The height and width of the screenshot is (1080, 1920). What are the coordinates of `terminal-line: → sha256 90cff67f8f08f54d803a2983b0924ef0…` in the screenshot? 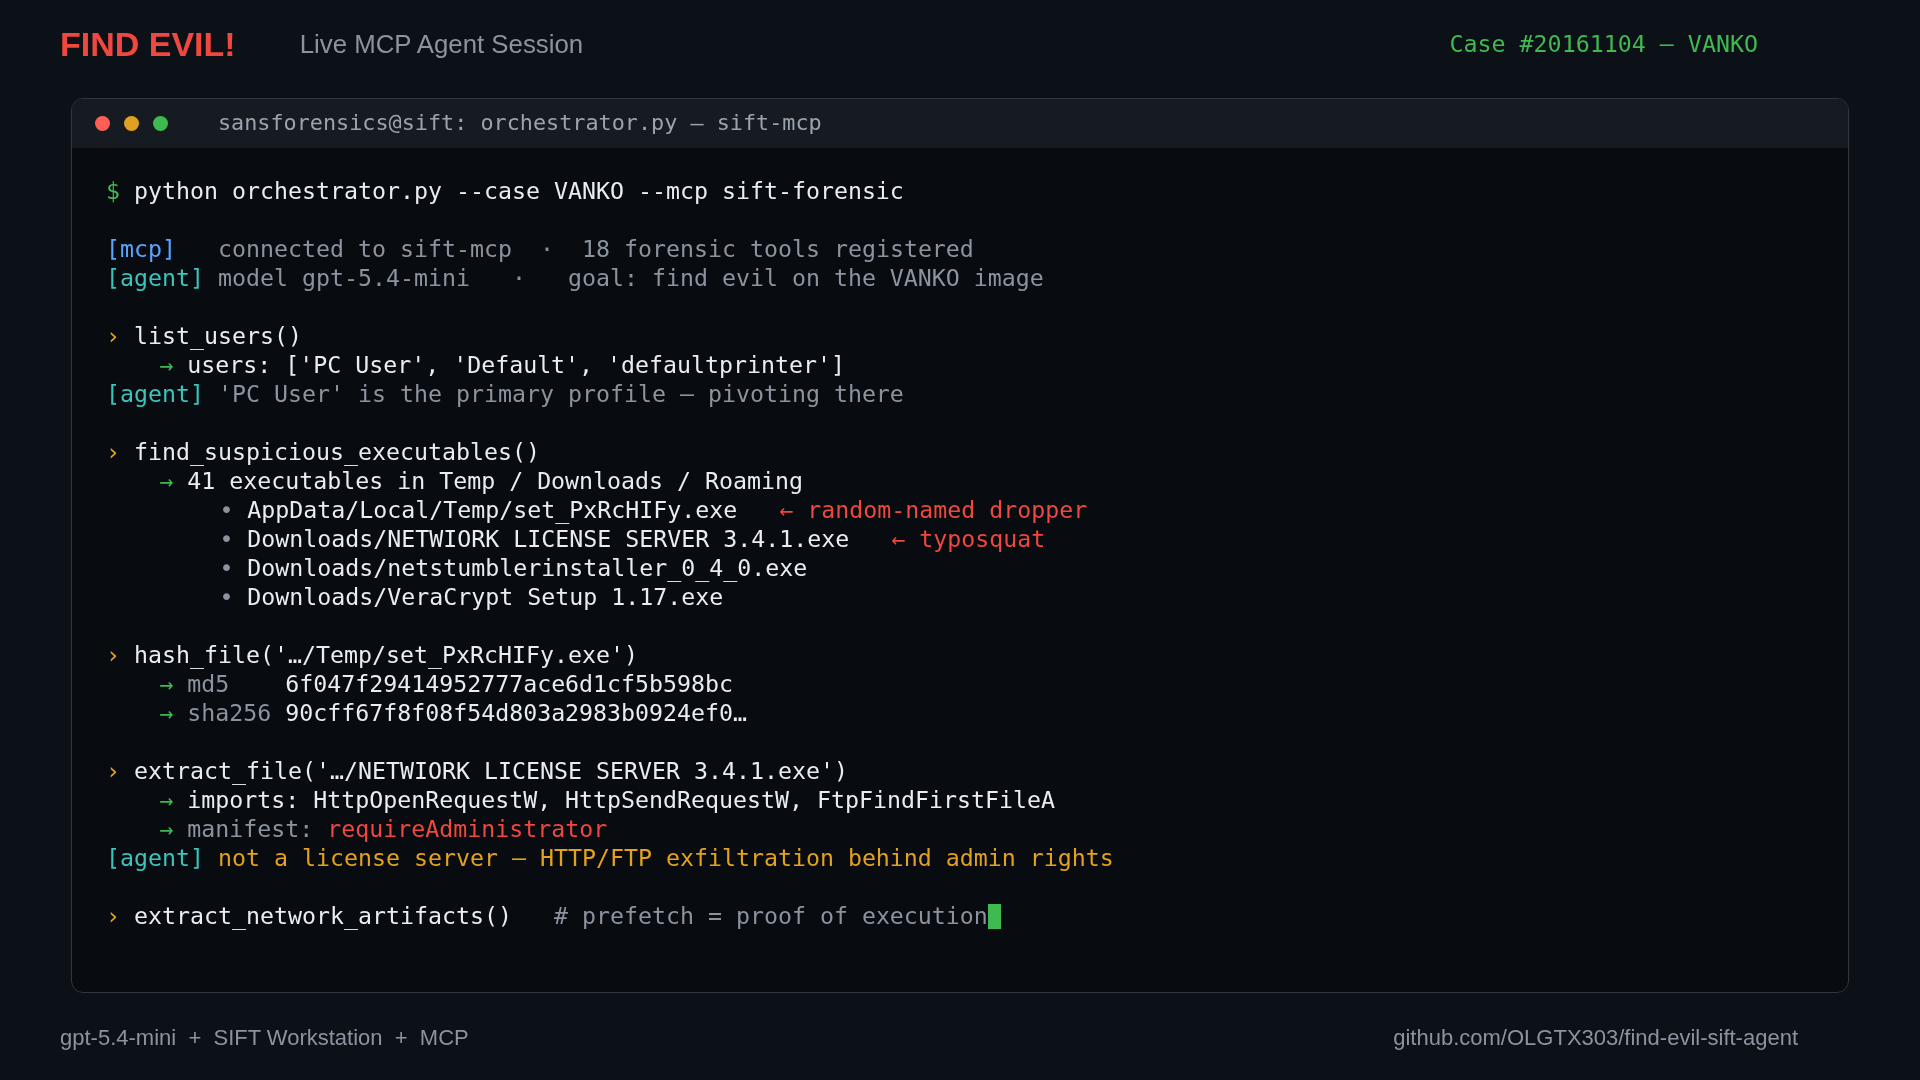 It's located at (453, 712).